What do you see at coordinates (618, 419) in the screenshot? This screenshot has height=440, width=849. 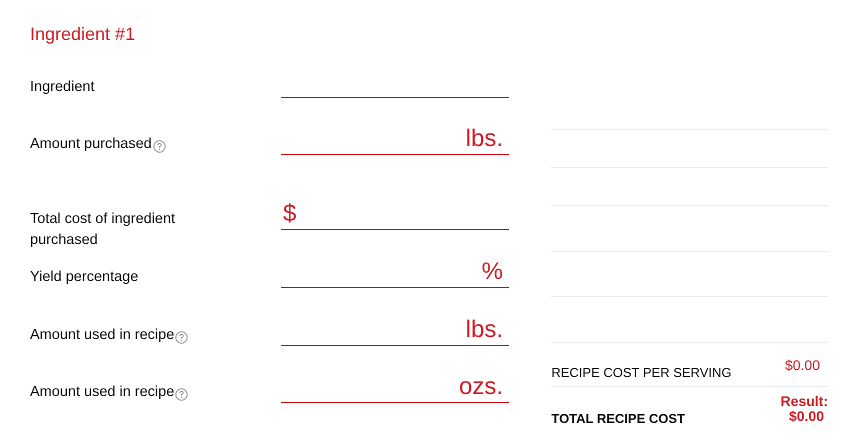 I see `summary-label: TOTAL RECIPE COST` at bounding box center [618, 419].